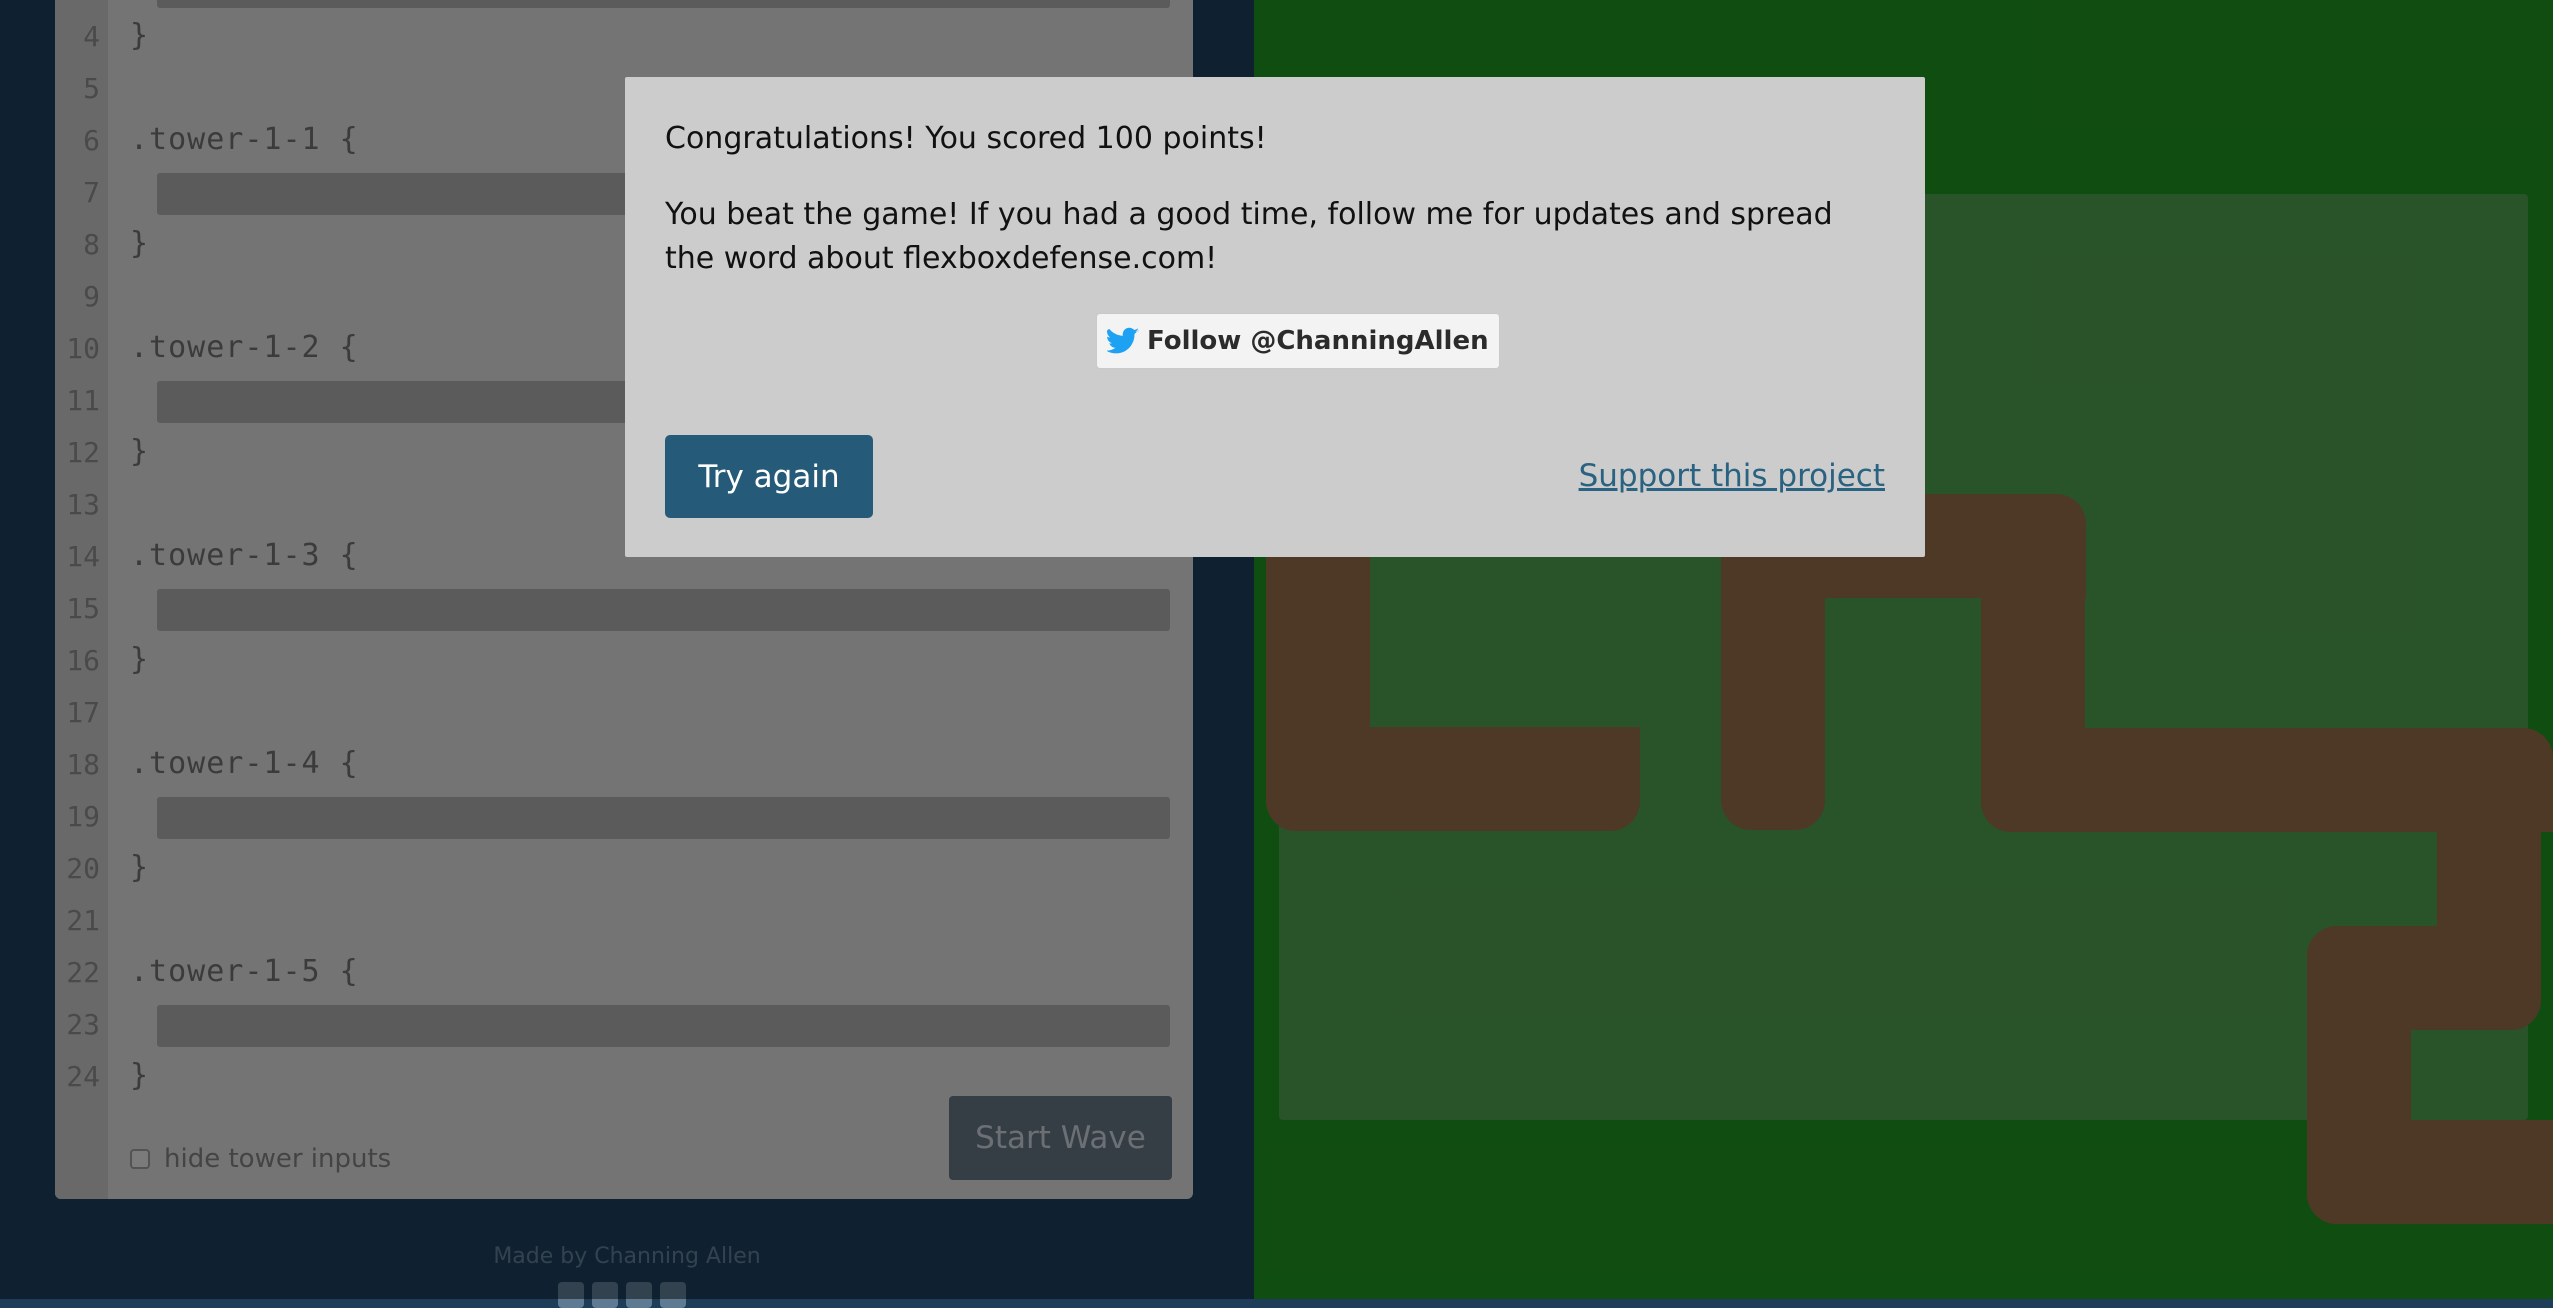 This screenshot has height=1308, width=2553. I want to click on twitter-follow-label: Follow @ChanningAllen, so click(1318, 341).